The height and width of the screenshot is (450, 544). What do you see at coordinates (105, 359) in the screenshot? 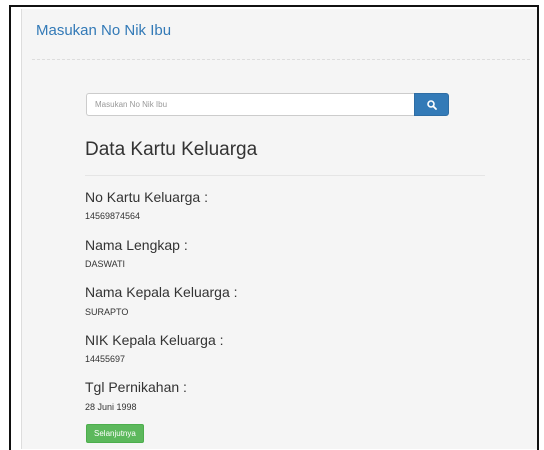
I see `field-value-nik-kepala-keluarga: 14455697` at bounding box center [105, 359].